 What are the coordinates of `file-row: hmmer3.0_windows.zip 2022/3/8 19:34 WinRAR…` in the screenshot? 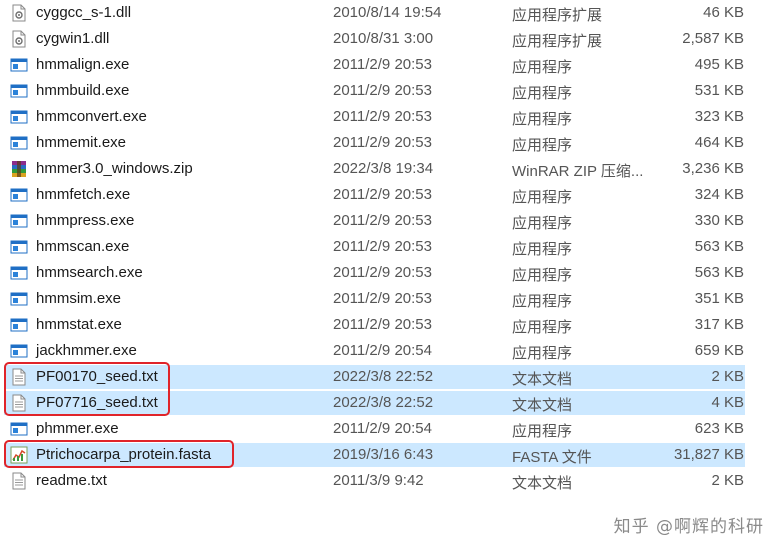 It's located at (391, 169).